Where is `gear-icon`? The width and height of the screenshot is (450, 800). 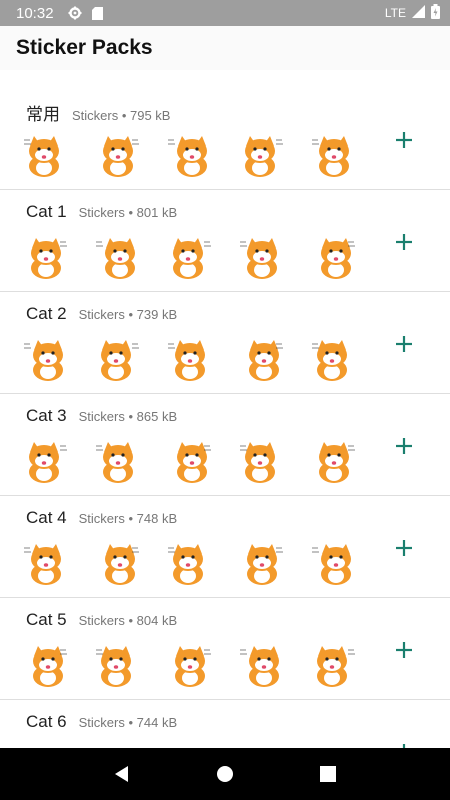
gear-icon is located at coordinates (75, 13).